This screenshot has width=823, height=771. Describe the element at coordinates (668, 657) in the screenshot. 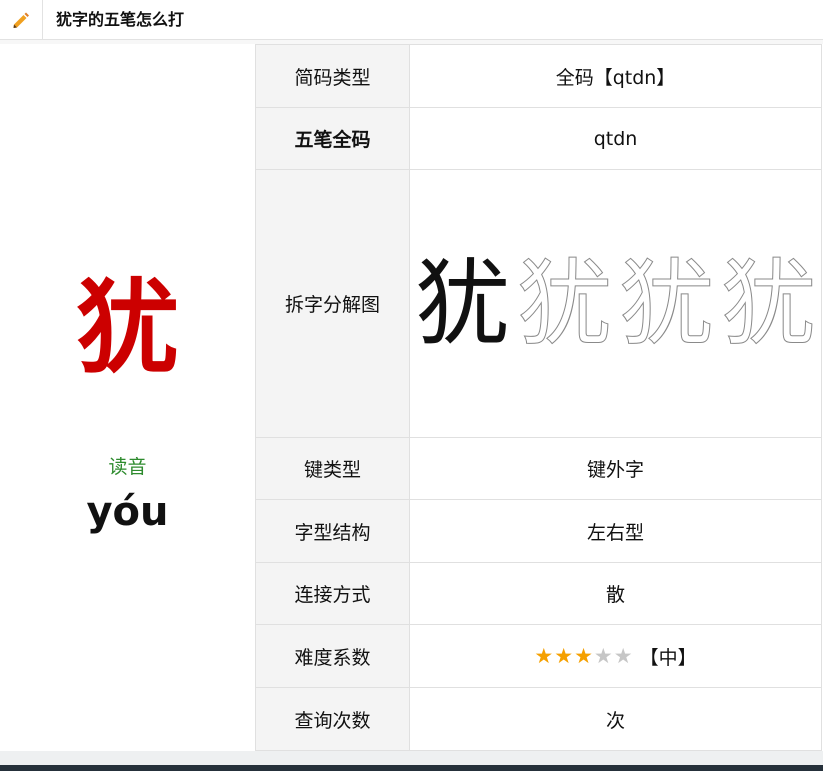

I see `difficulty-text: 【中】` at that location.